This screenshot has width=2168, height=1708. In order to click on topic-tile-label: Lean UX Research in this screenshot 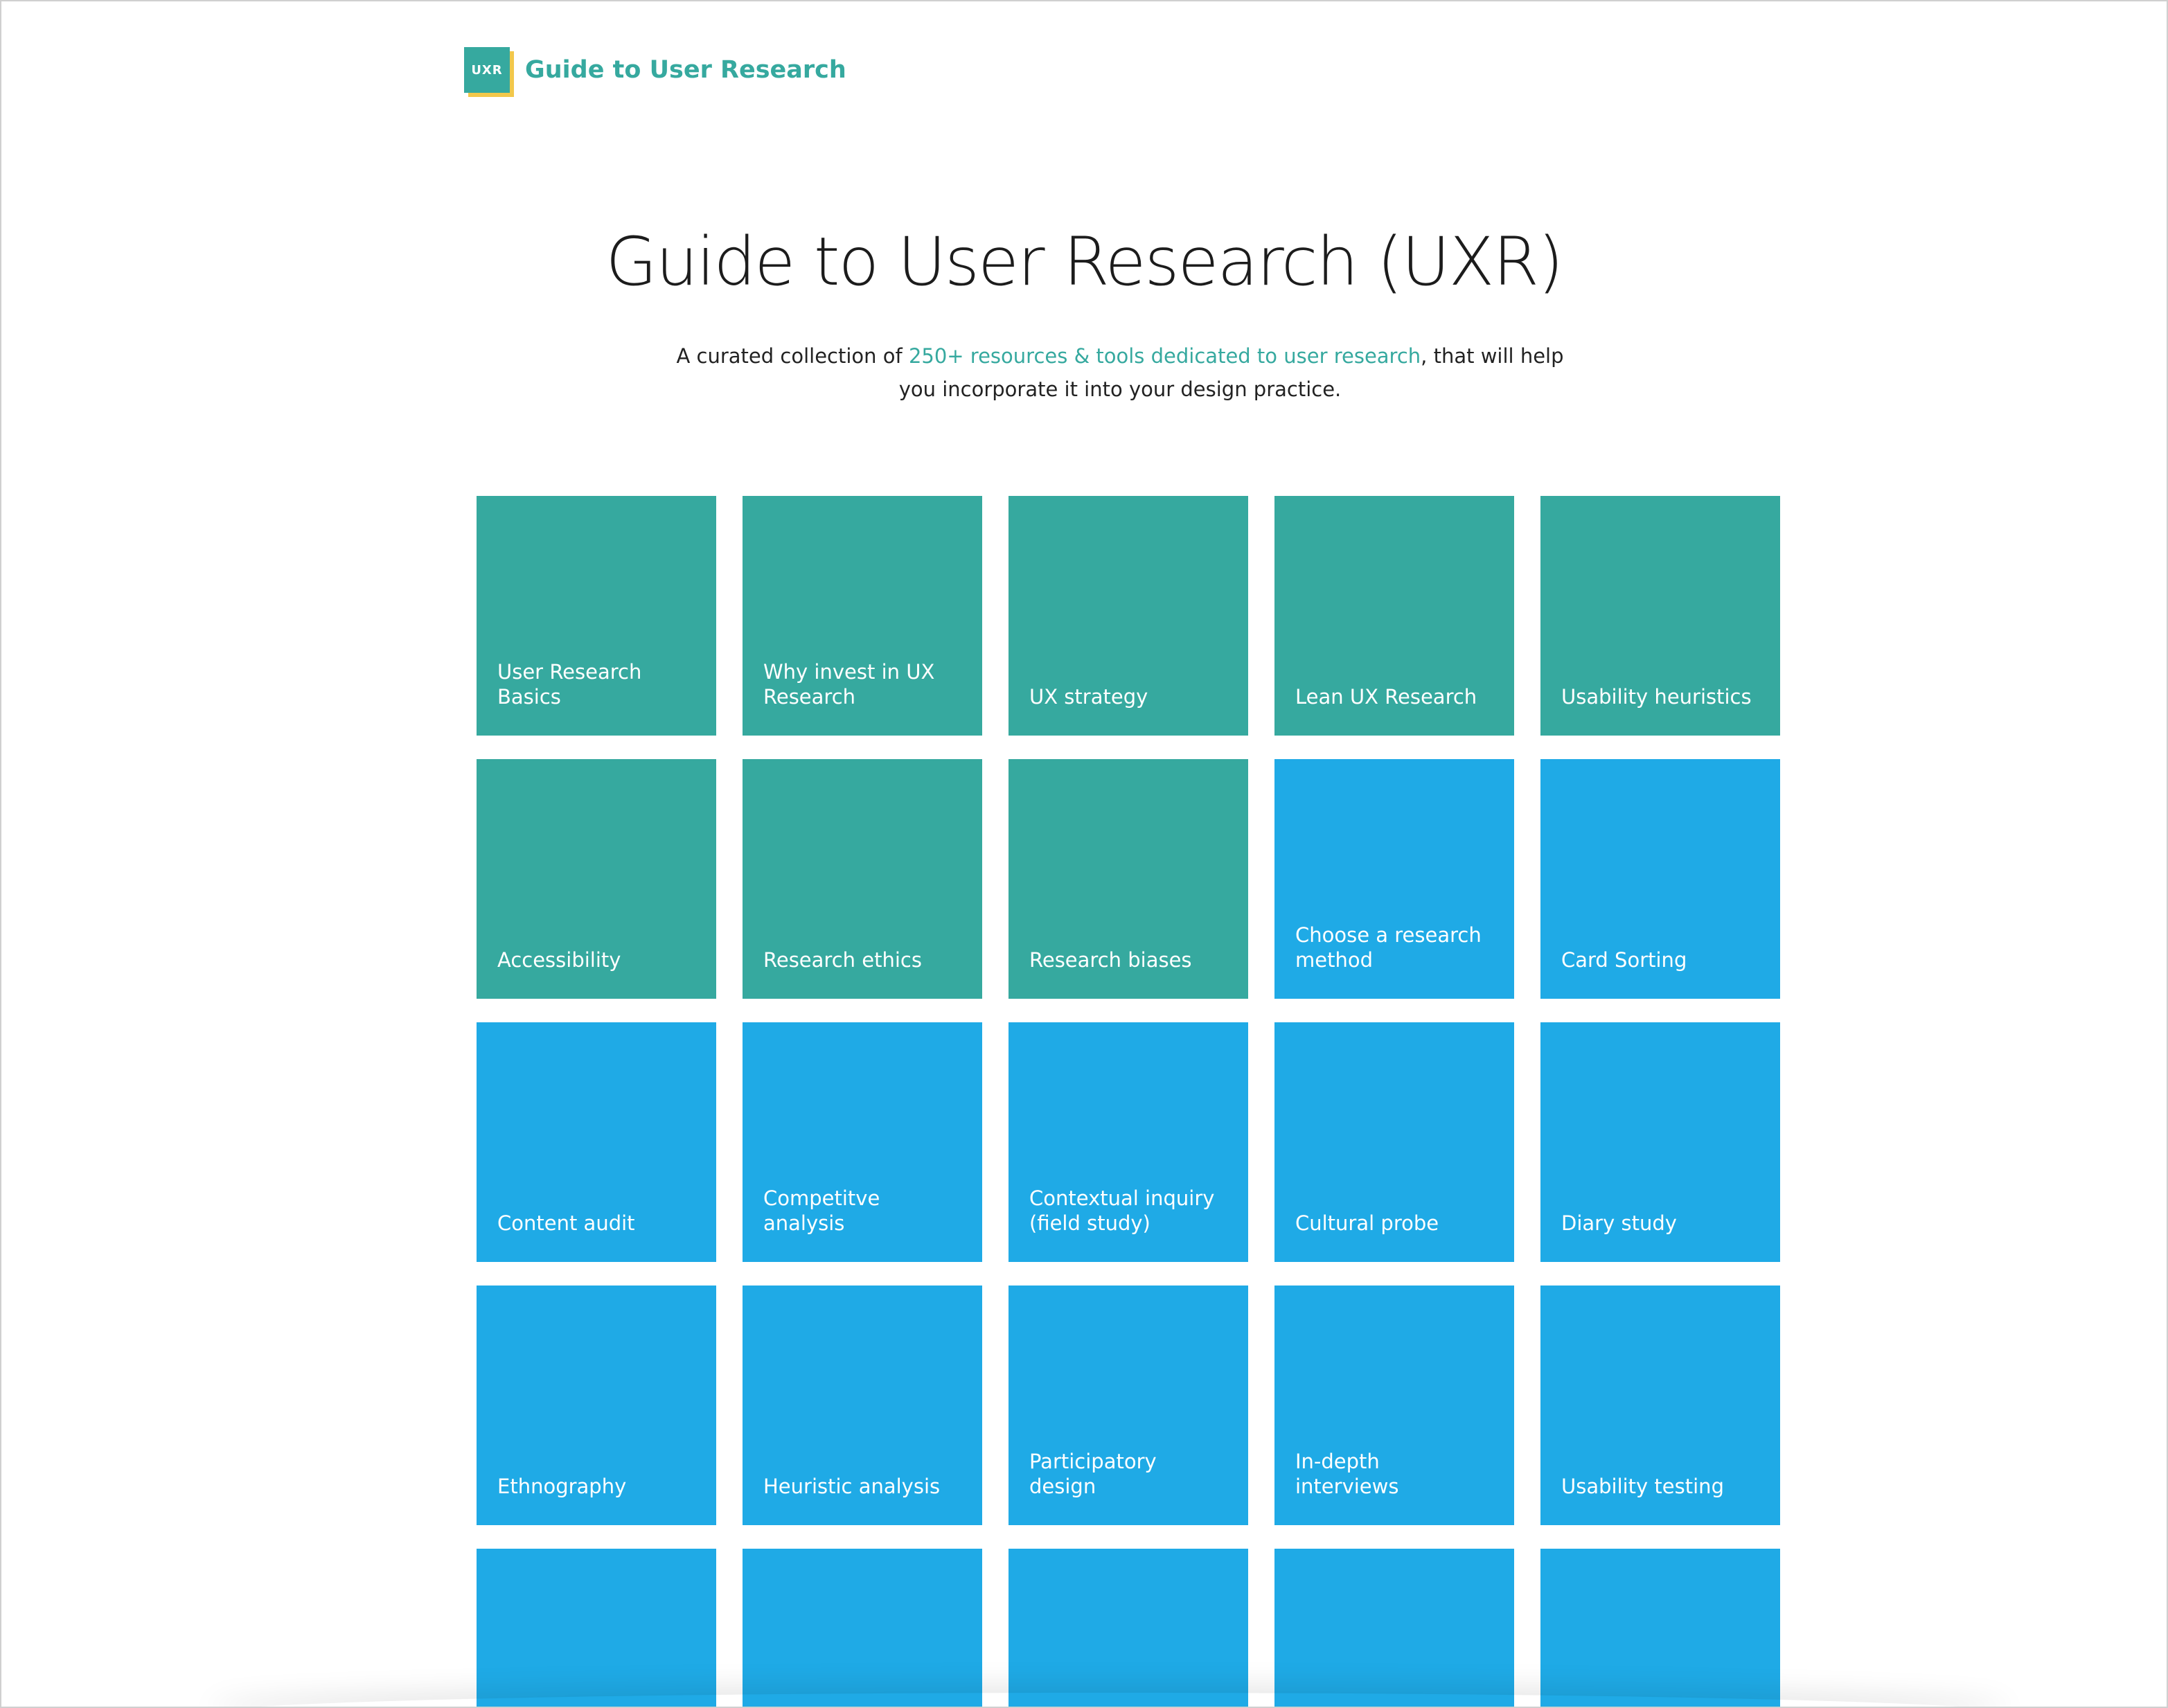, I will do `click(1386, 697)`.